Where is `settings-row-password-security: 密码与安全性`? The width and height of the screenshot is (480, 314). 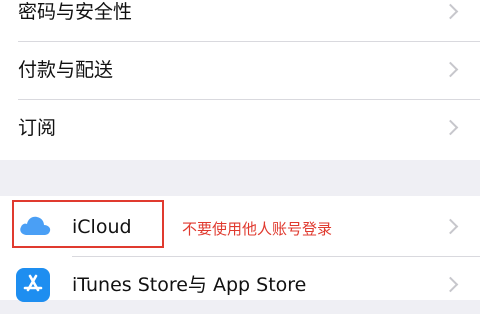
settings-row-password-security: 密码与安全性 is located at coordinates (240, 20).